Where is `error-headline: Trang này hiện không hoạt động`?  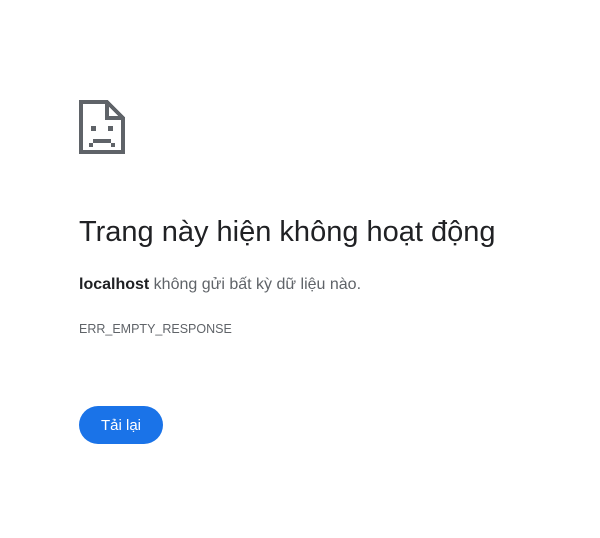
error-headline: Trang này hiện không hoạt động is located at coordinates (287, 232).